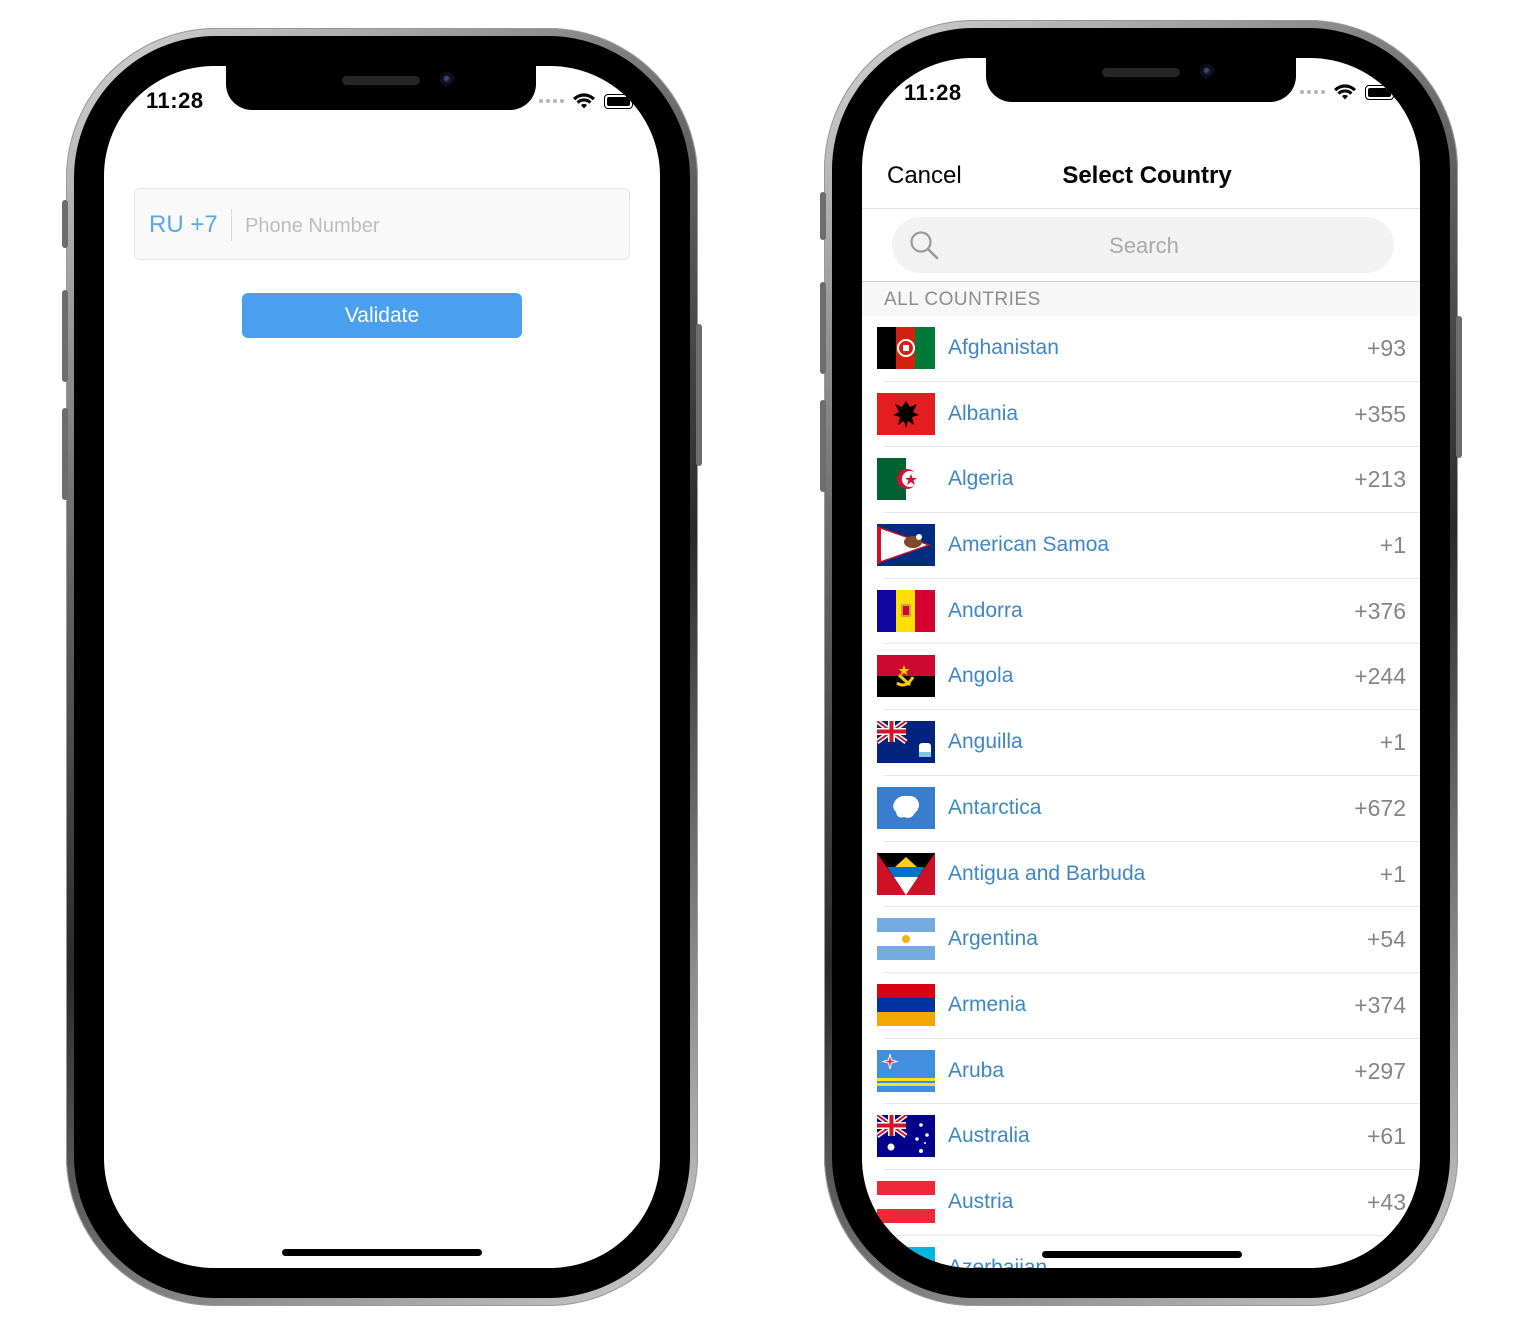  Describe the element at coordinates (981, 676) in the screenshot. I see `country-name: Angola` at that location.